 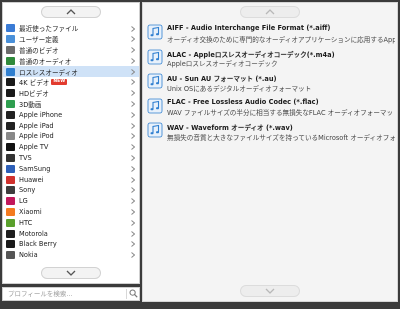 I want to click on category-label: ユーザー定義, so click(x=39, y=40).